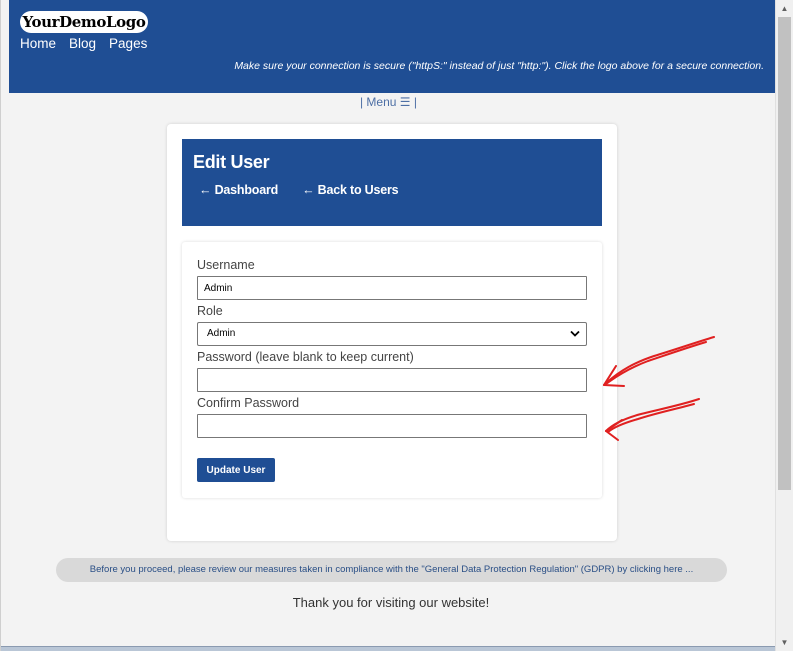  What do you see at coordinates (575, 333) in the screenshot?
I see `chevron-down-icon` at bounding box center [575, 333].